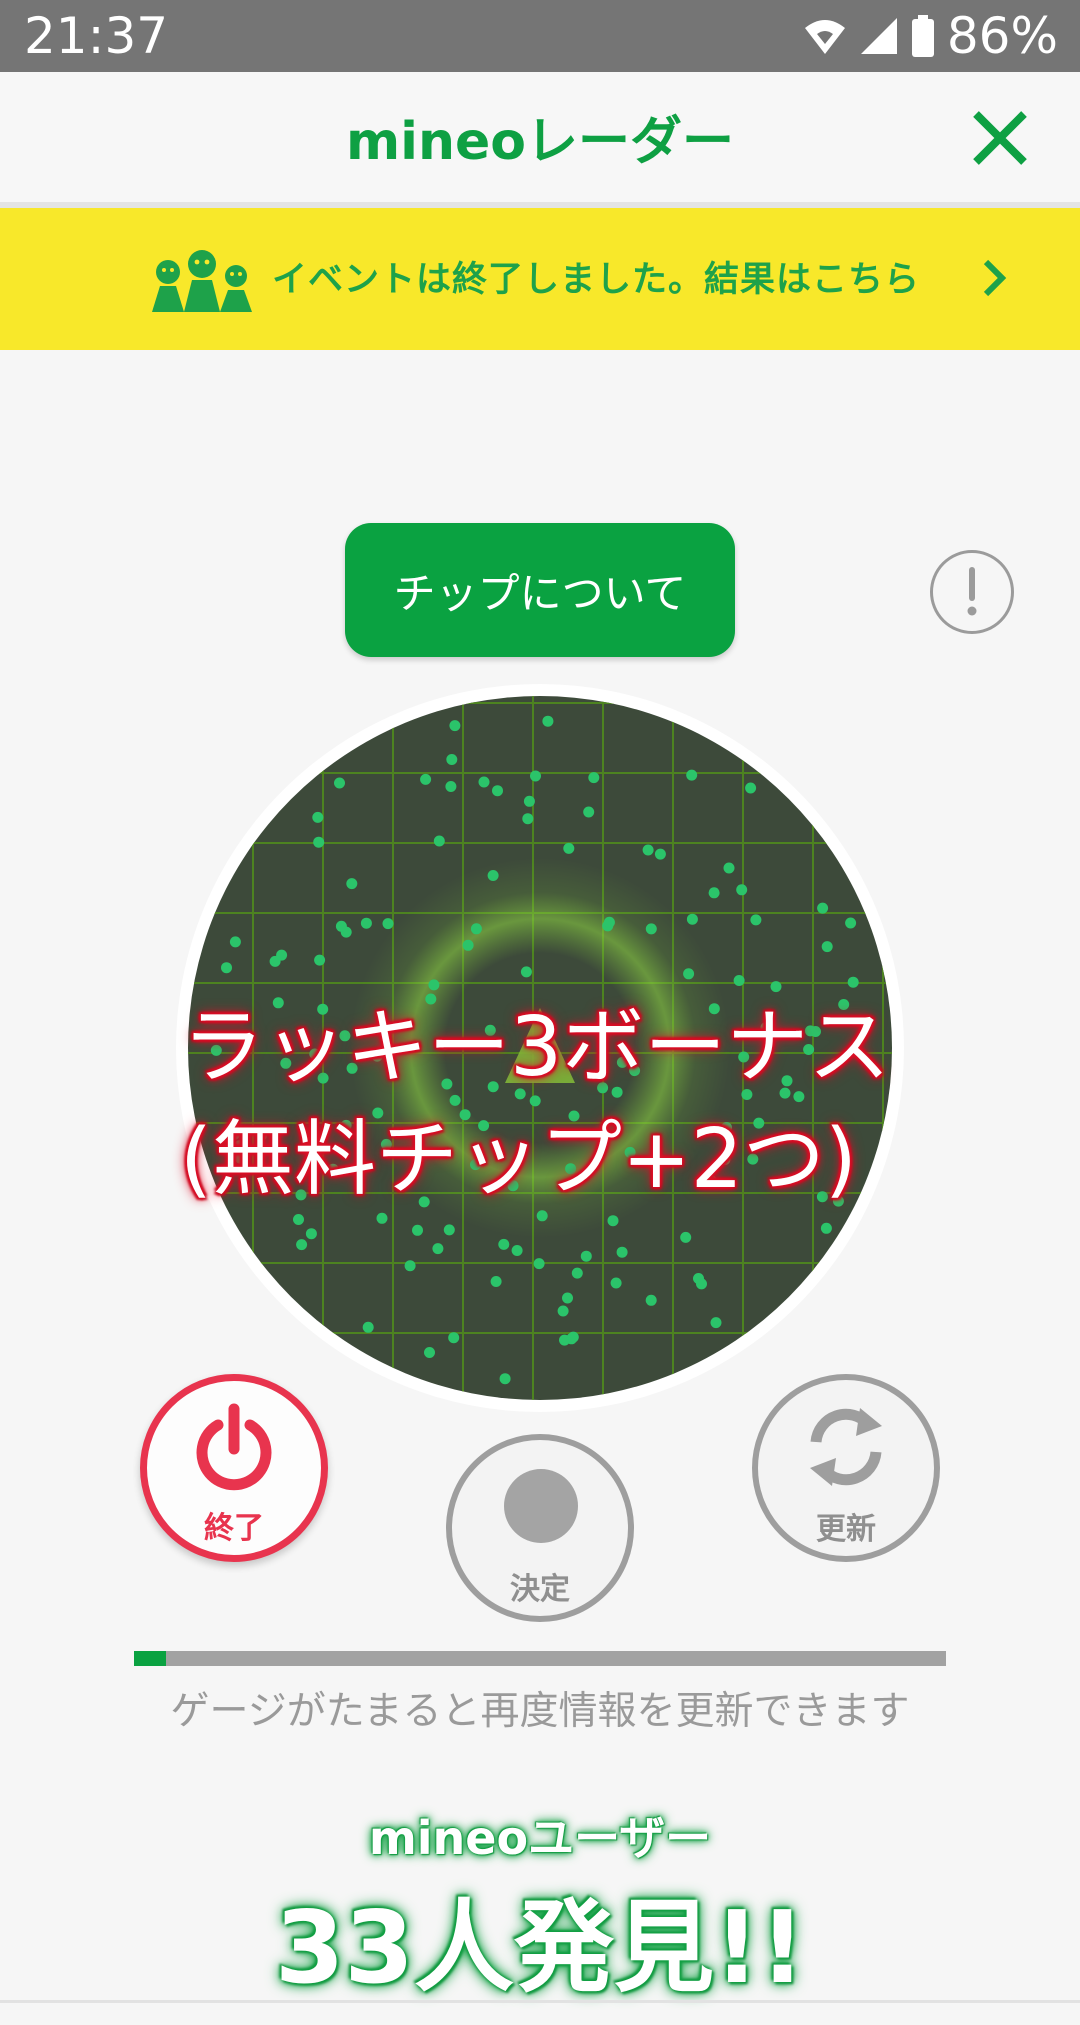 Image resolution: width=1080 pixels, height=2025 pixels. I want to click on end-button: 終了, so click(234, 1468).